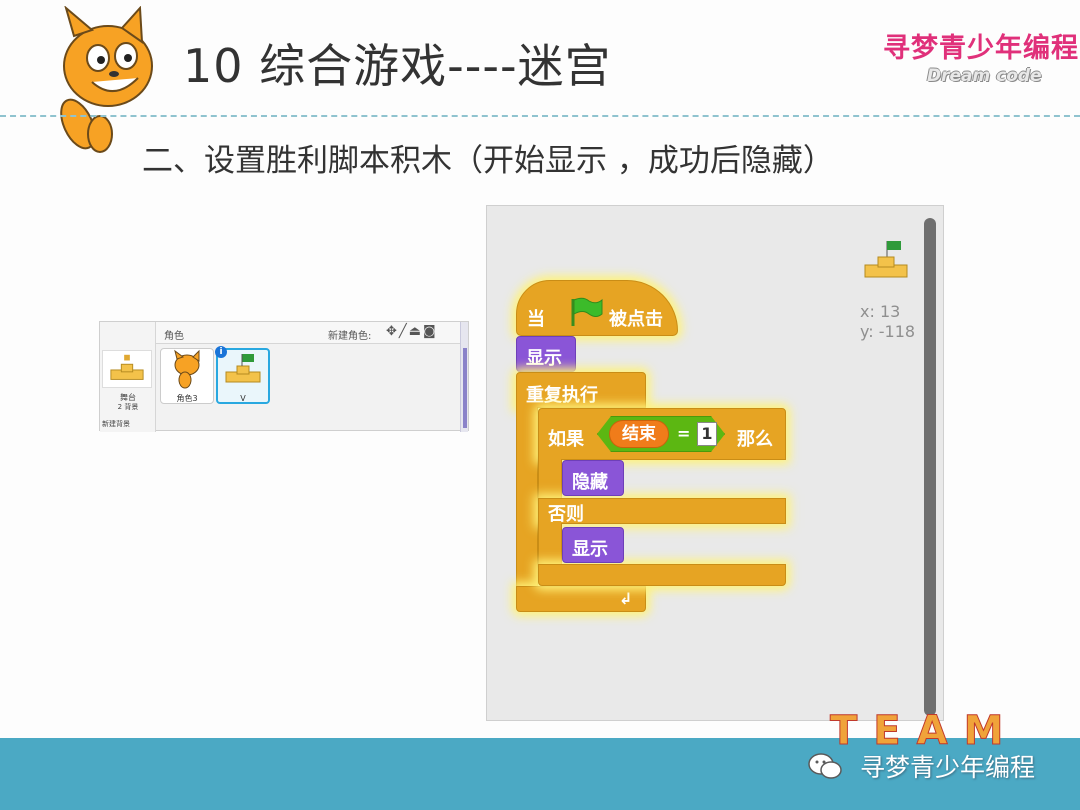  Describe the element at coordinates (527, 497) in the screenshot. I see `forever-block-arm` at that location.